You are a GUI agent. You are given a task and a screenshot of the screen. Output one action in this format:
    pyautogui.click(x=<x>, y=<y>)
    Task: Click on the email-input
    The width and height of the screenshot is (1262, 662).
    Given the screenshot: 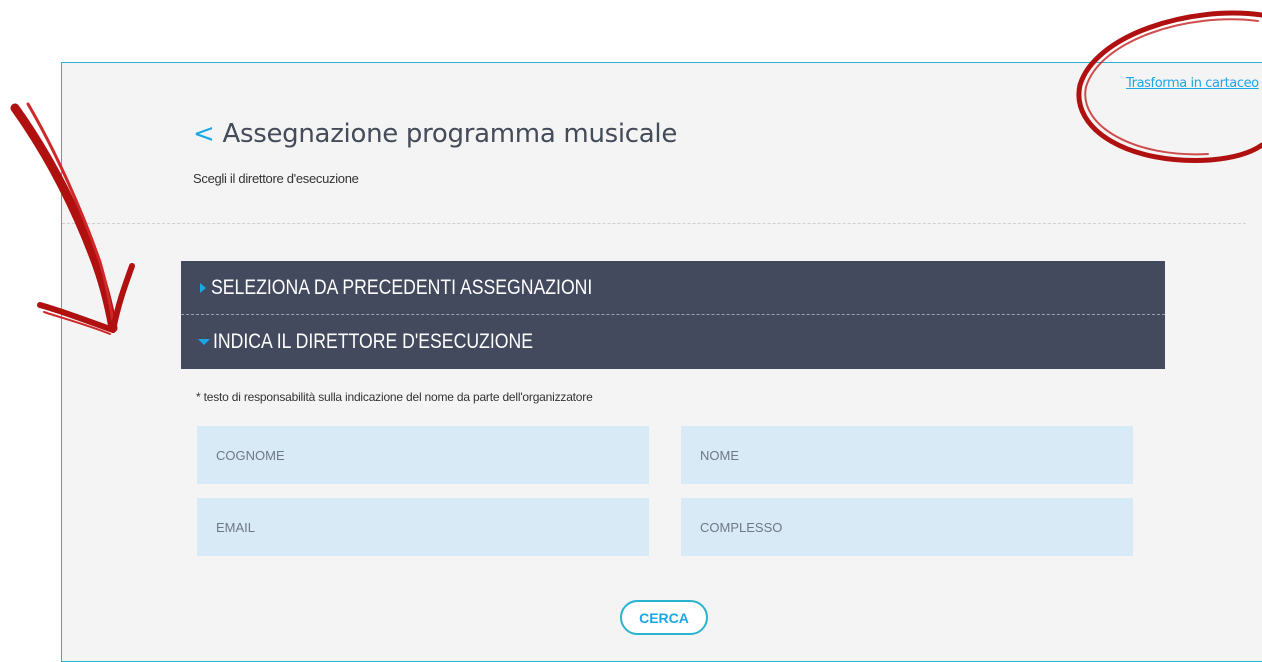 What is the action you would take?
    pyautogui.click(x=423, y=527)
    